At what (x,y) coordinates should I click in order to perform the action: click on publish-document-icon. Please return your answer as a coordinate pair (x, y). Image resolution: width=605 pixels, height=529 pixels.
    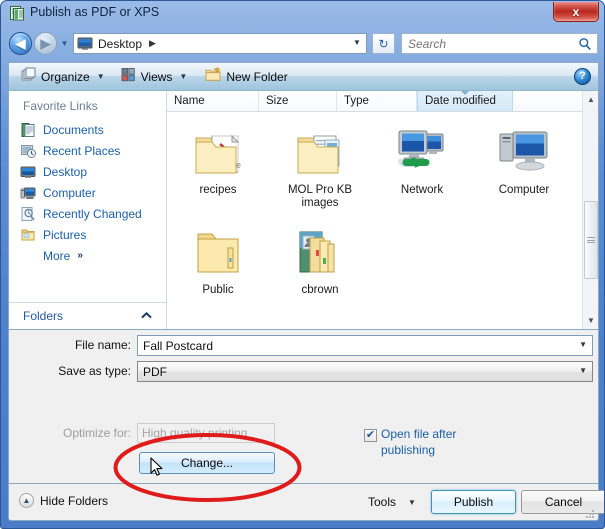
    Looking at the image, I should click on (17, 13).